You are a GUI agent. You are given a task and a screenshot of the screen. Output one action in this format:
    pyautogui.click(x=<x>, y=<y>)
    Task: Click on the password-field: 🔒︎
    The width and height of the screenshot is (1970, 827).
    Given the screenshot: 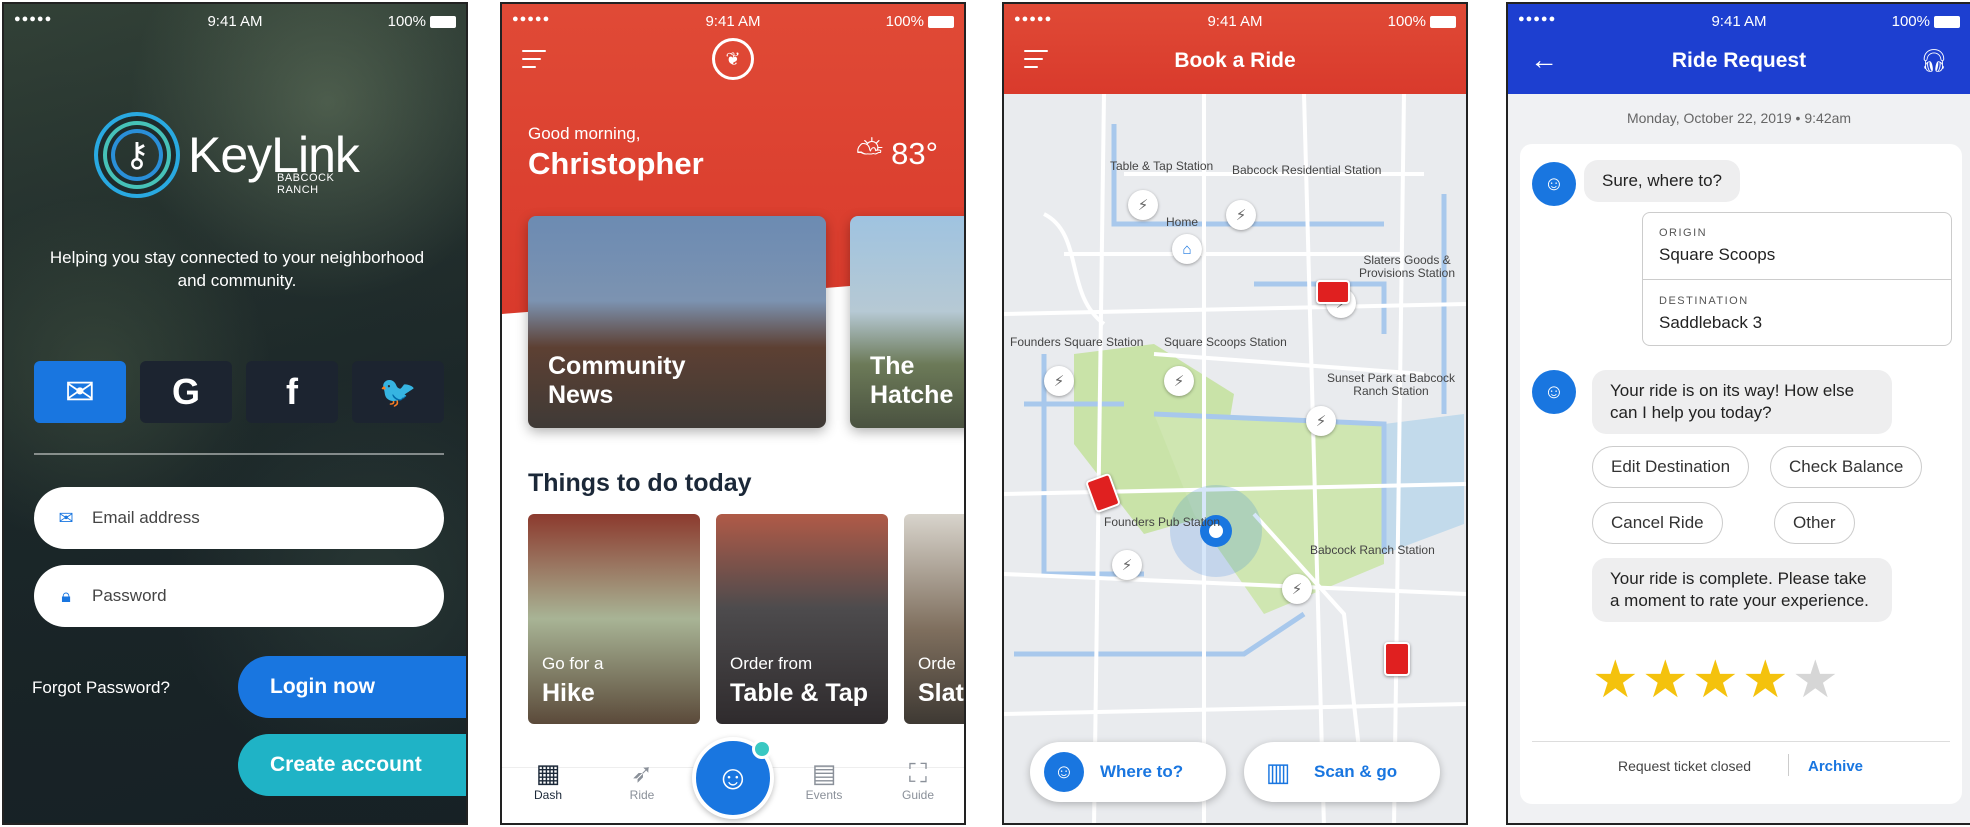 What is the action you would take?
    pyautogui.click(x=239, y=596)
    